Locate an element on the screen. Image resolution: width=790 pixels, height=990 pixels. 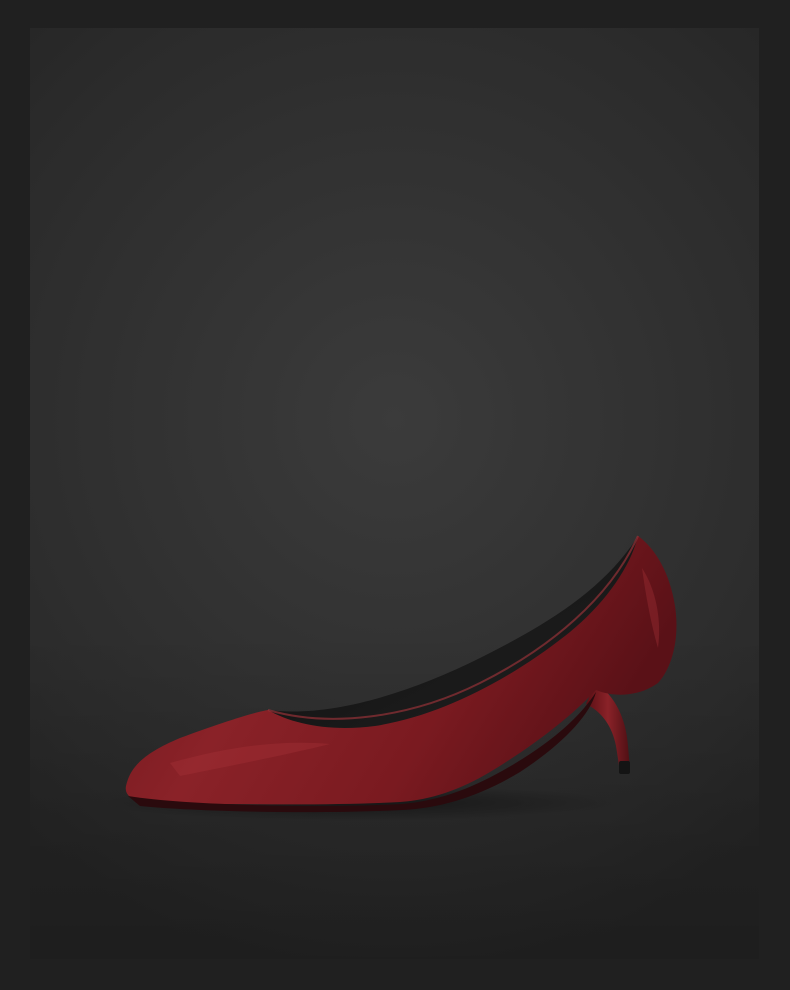
shoe-heel is located at coordinates (608, 727).